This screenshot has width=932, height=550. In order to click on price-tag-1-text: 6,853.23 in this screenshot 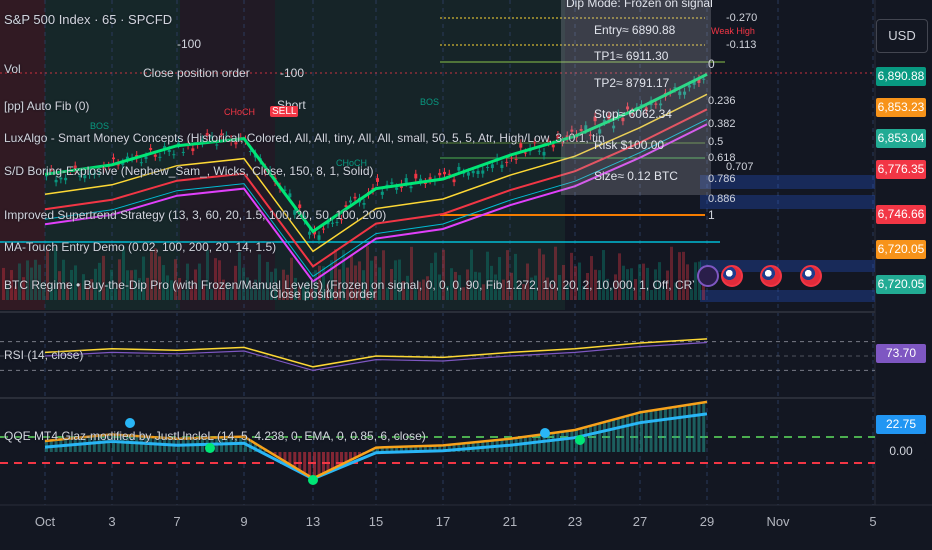, I will do `click(901, 107)`.